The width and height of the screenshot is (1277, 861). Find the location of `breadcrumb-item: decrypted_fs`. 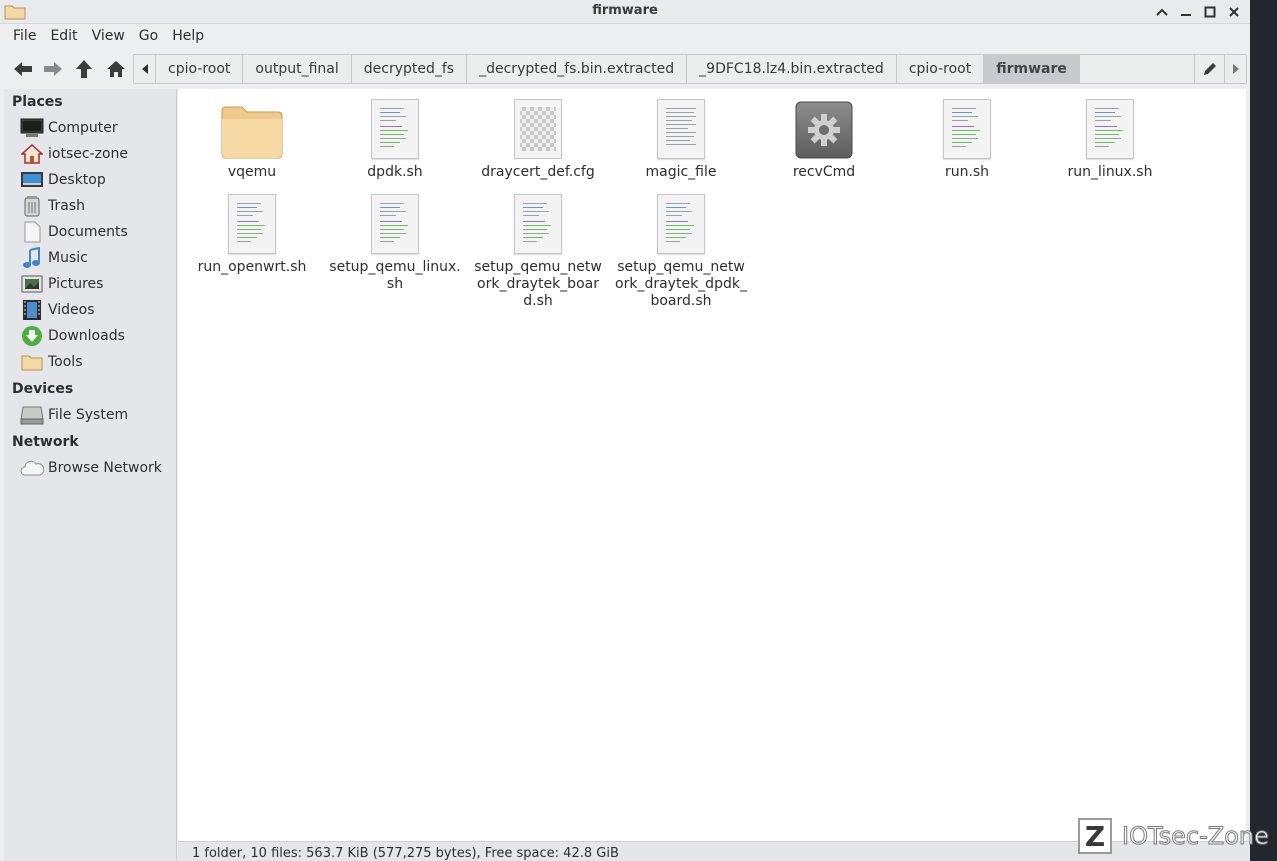

breadcrumb-item: decrypted_fs is located at coordinates (409, 69).